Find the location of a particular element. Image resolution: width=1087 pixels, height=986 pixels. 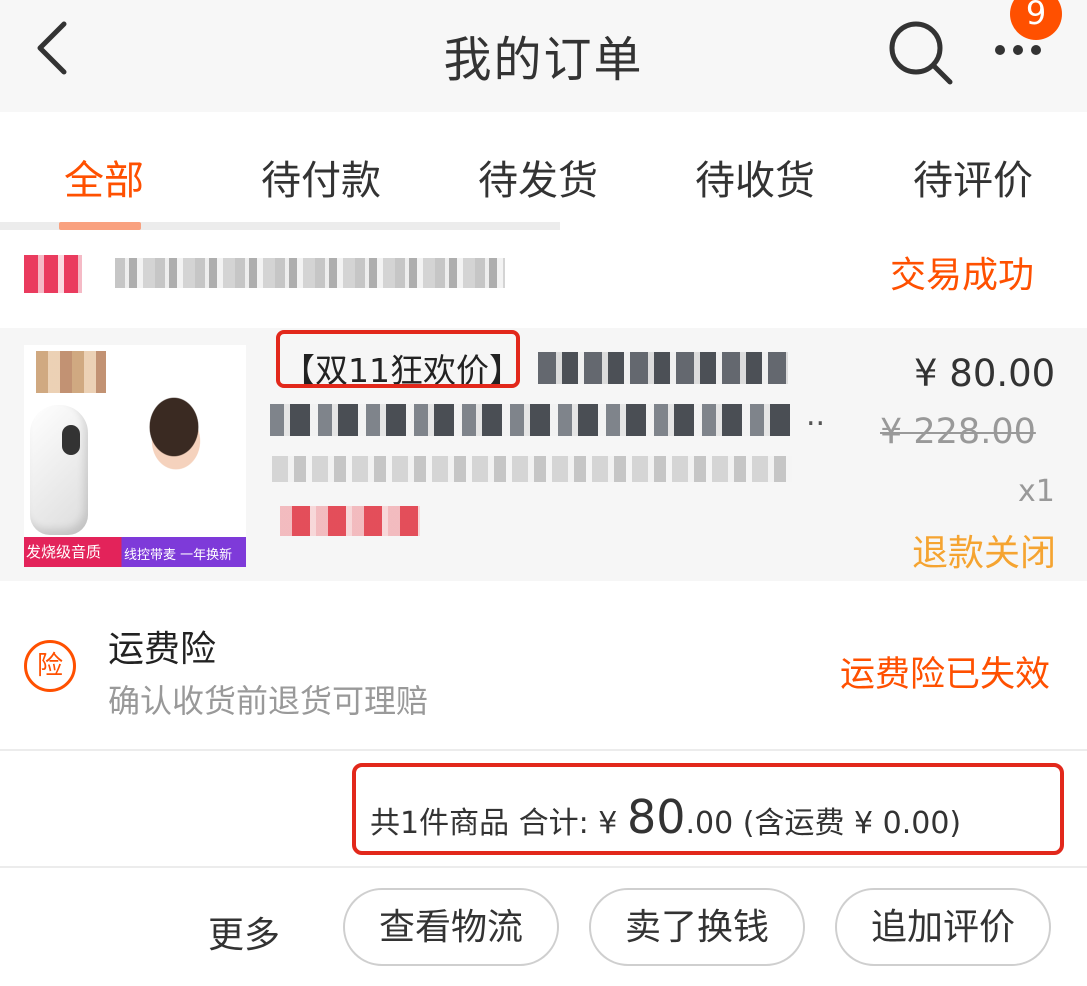

refund-status: 退款关闭 is located at coordinates (984, 553).